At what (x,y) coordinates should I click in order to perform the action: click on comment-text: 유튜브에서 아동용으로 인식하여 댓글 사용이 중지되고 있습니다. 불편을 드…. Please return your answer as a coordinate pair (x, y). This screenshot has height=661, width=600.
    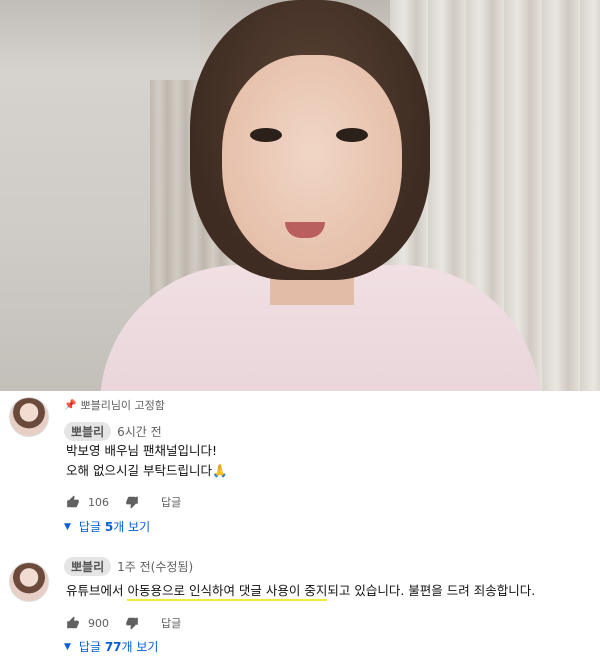
    Looking at the image, I should click on (300, 591).